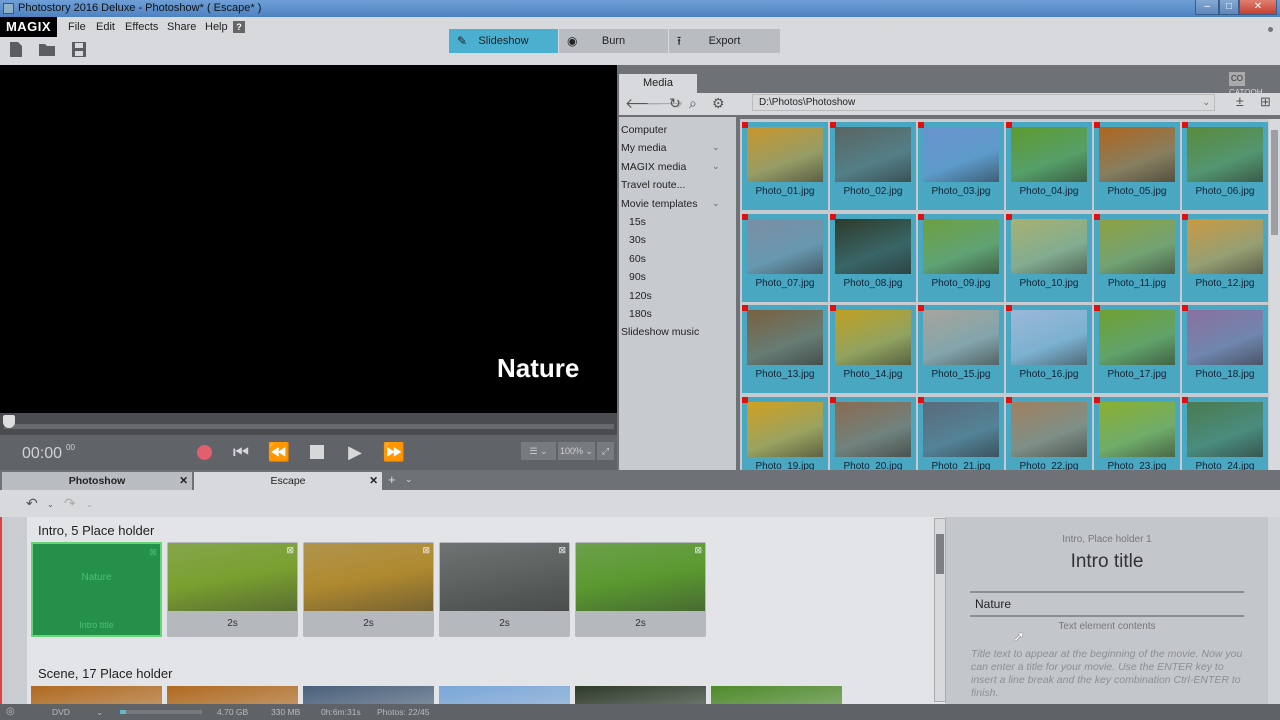 Image resolution: width=1280 pixels, height=720 pixels. Describe the element at coordinates (670, 148) in the screenshot. I see `tree-item: My media ⌄` at that location.